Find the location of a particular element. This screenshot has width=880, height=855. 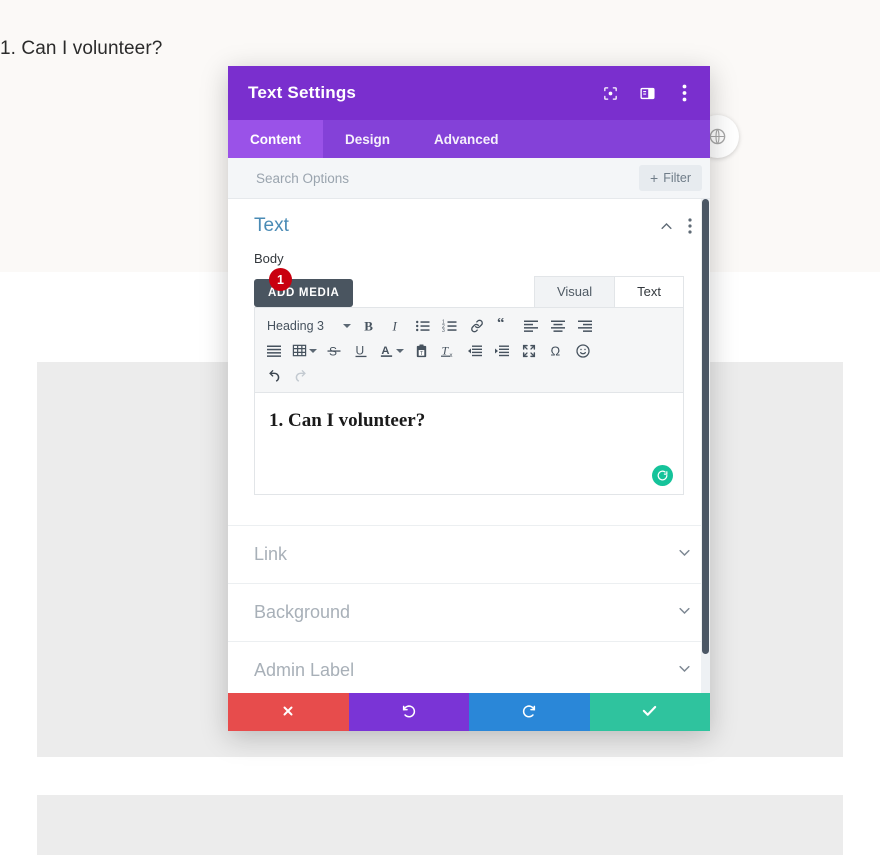

accordion-background-label: Background is located at coordinates (302, 612).